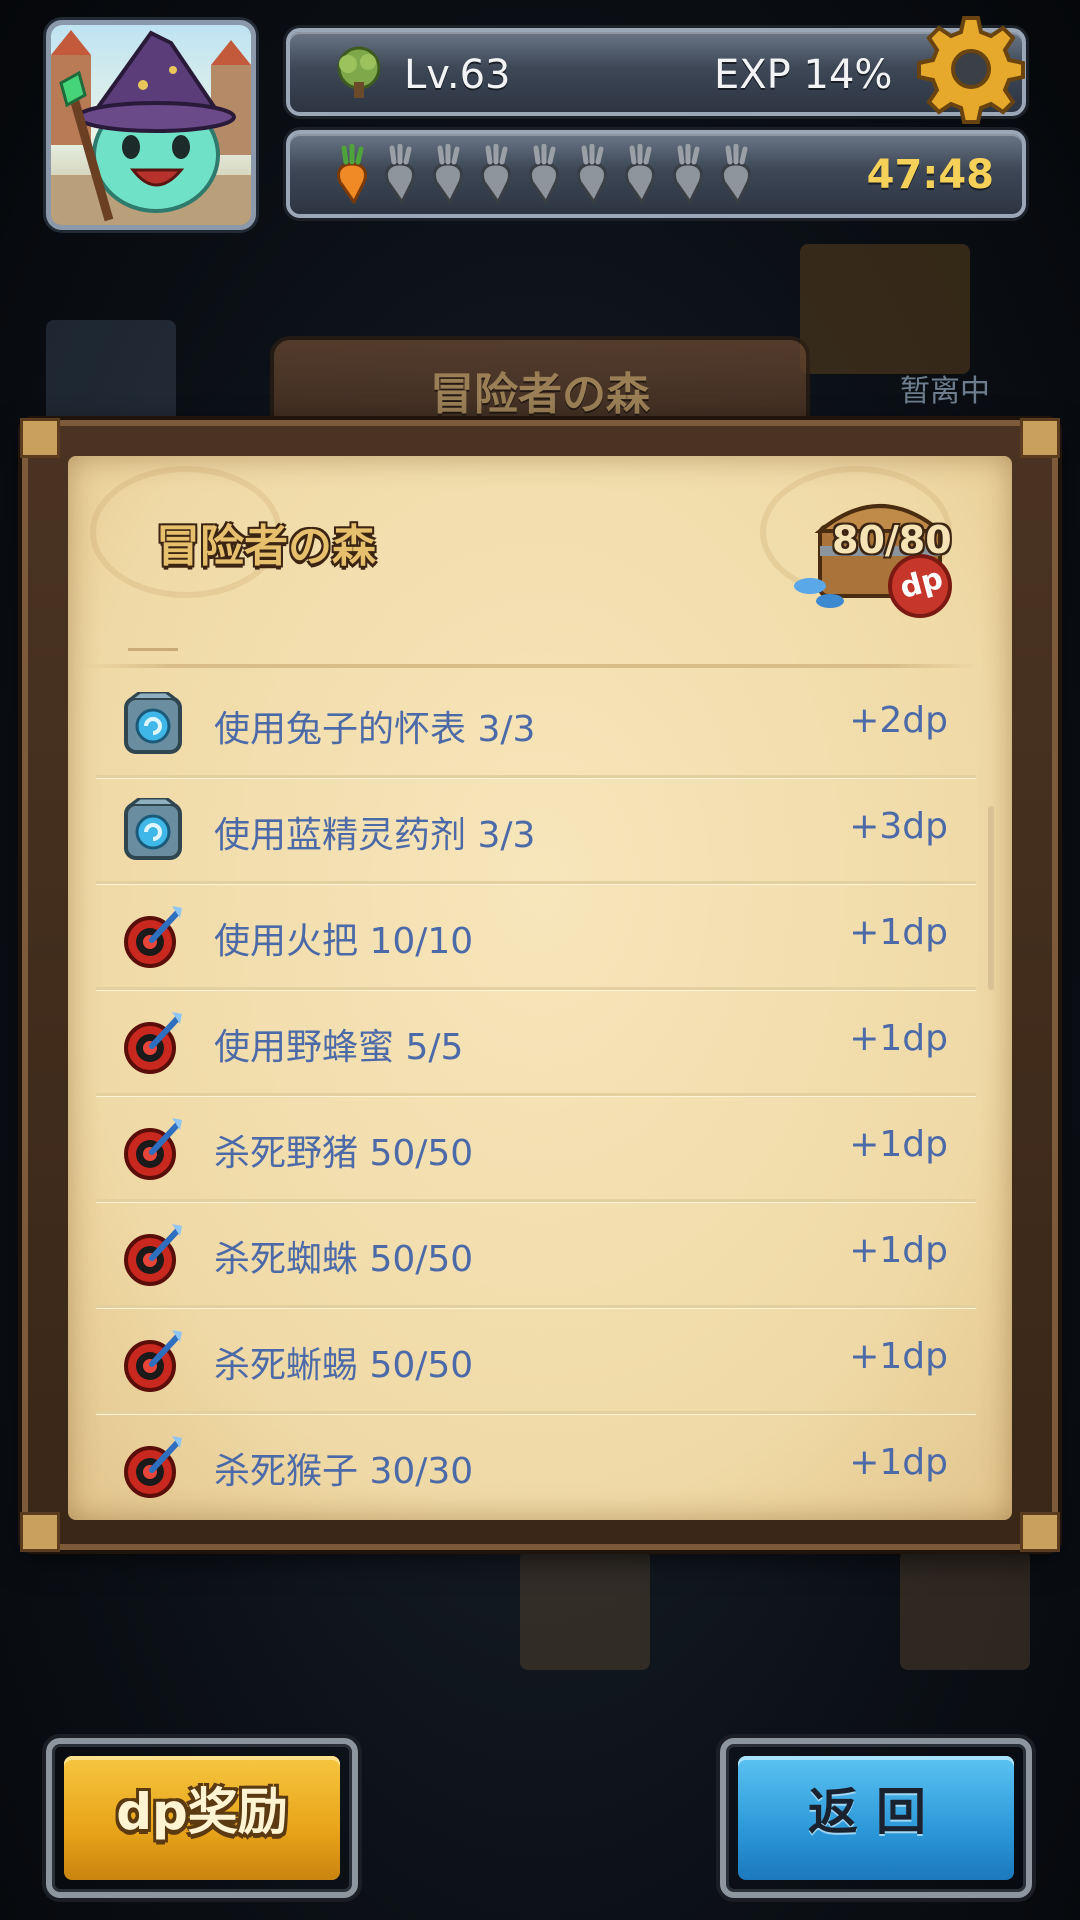 This screenshot has width=1080, height=1920. What do you see at coordinates (930, 175) in the screenshot?
I see `stamina-timer: 47:48` at bounding box center [930, 175].